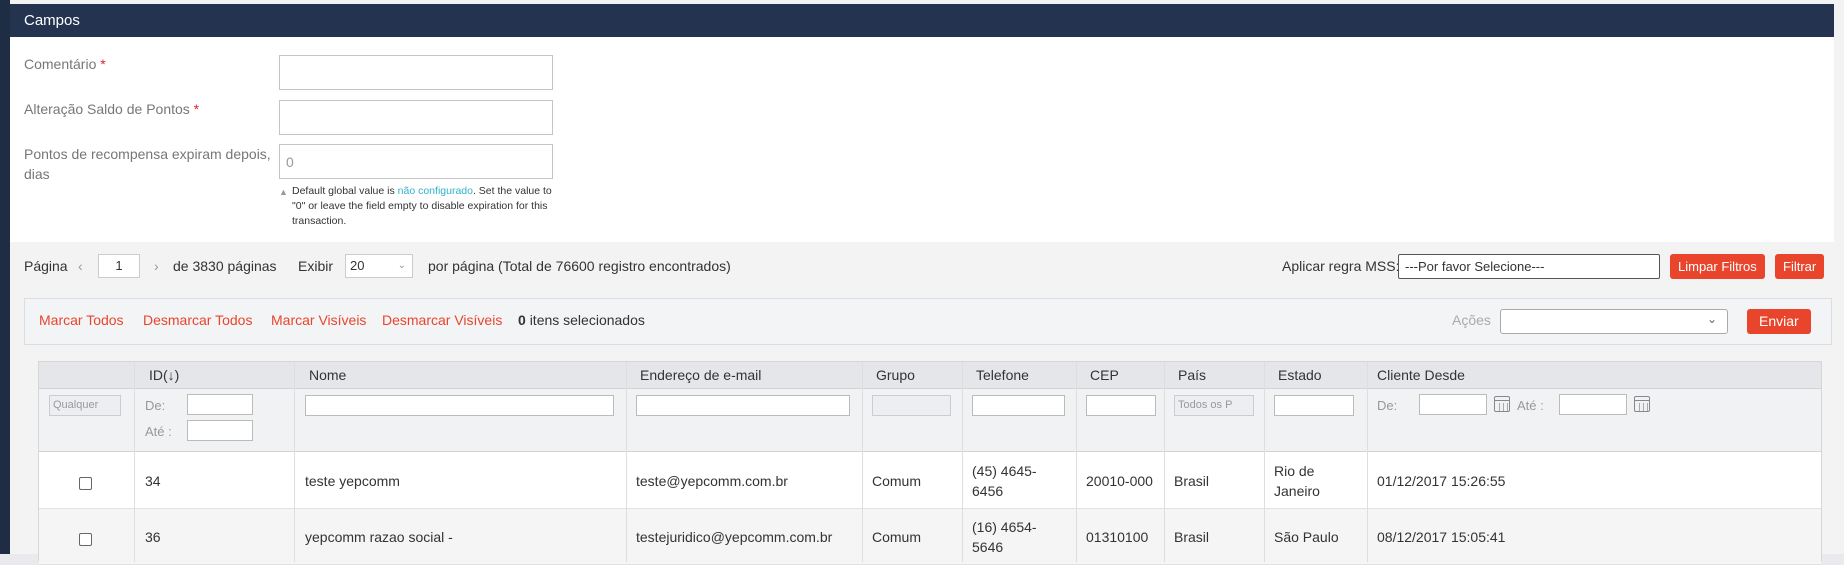  Describe the element at coordinates (1387, 405) in the screenshot. I see `date-from-label: De:` at that location.